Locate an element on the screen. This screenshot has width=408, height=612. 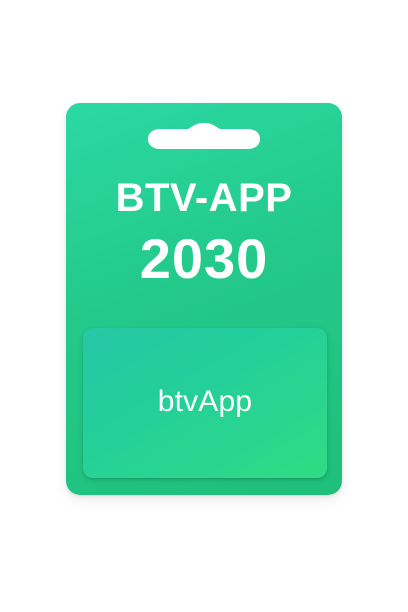
product-denomination: 2030 is located at coordinates (204, 258).